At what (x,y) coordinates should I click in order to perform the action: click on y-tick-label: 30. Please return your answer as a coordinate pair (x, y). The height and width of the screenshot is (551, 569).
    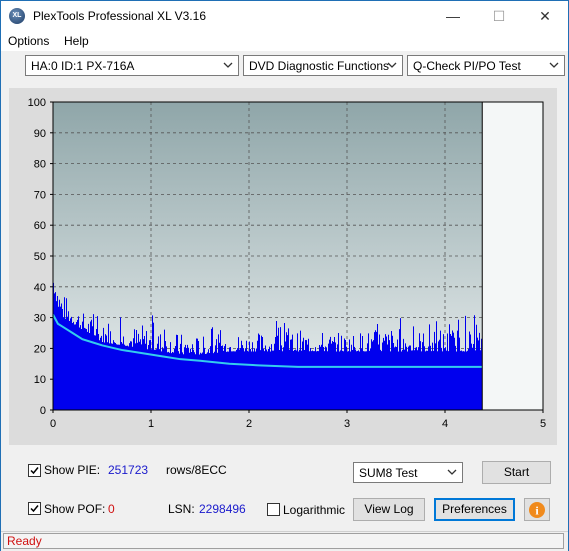
    Looking at the image, I should click on (40, 319).